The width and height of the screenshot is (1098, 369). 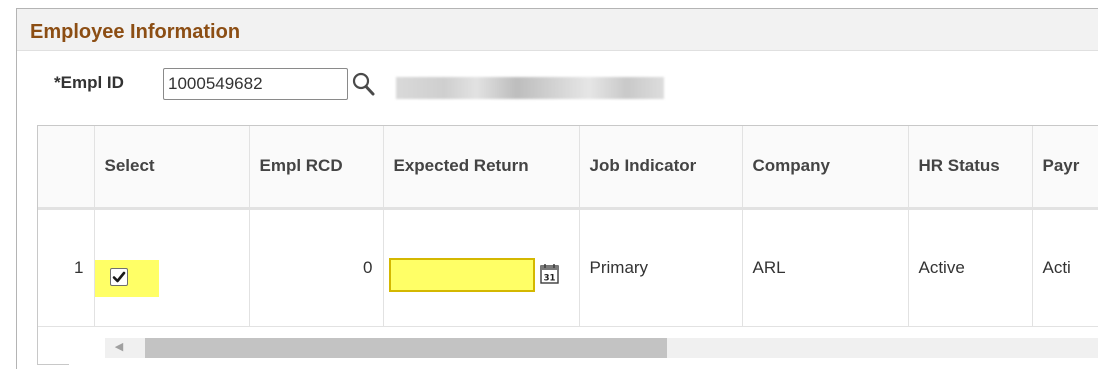 I want to click on search-icon, so click(x=364, y=84).